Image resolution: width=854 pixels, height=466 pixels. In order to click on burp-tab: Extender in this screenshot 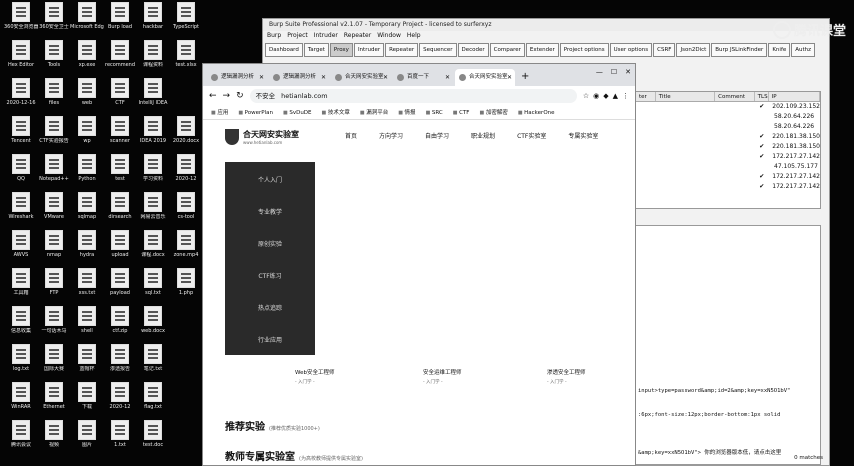, I will do `click(542, 50)`.